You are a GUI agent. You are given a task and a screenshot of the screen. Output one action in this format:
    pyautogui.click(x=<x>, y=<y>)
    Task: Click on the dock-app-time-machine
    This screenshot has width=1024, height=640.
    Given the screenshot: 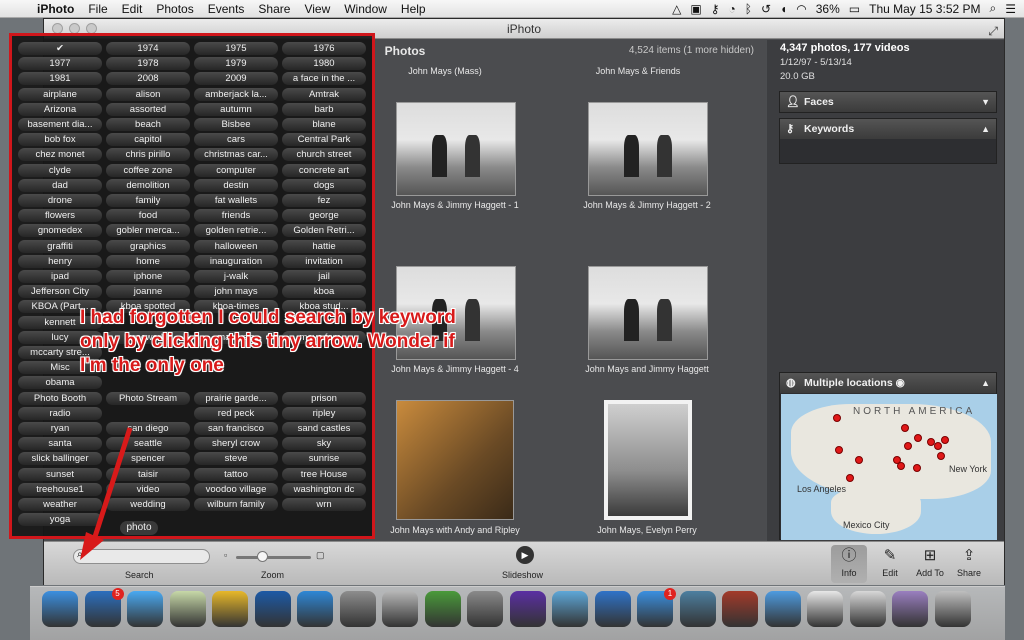 What is the action you would take?
    pyautogui.click(x=697, y=609)
    